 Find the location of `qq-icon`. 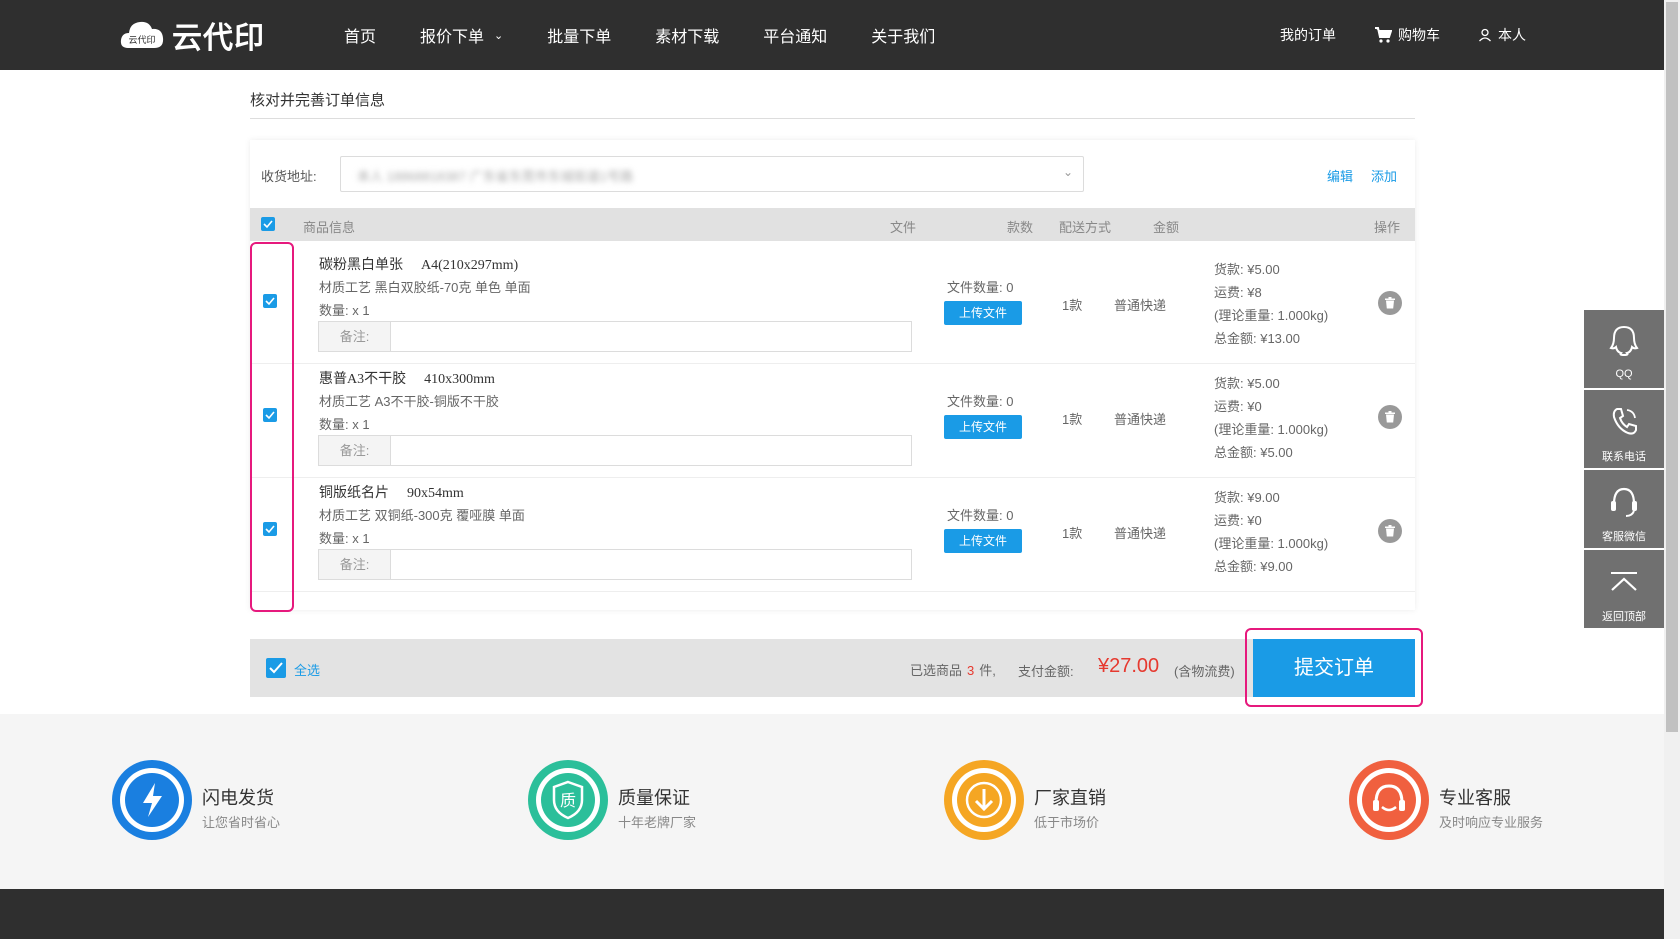

qq-icon is located at coordinates (1624, 341).